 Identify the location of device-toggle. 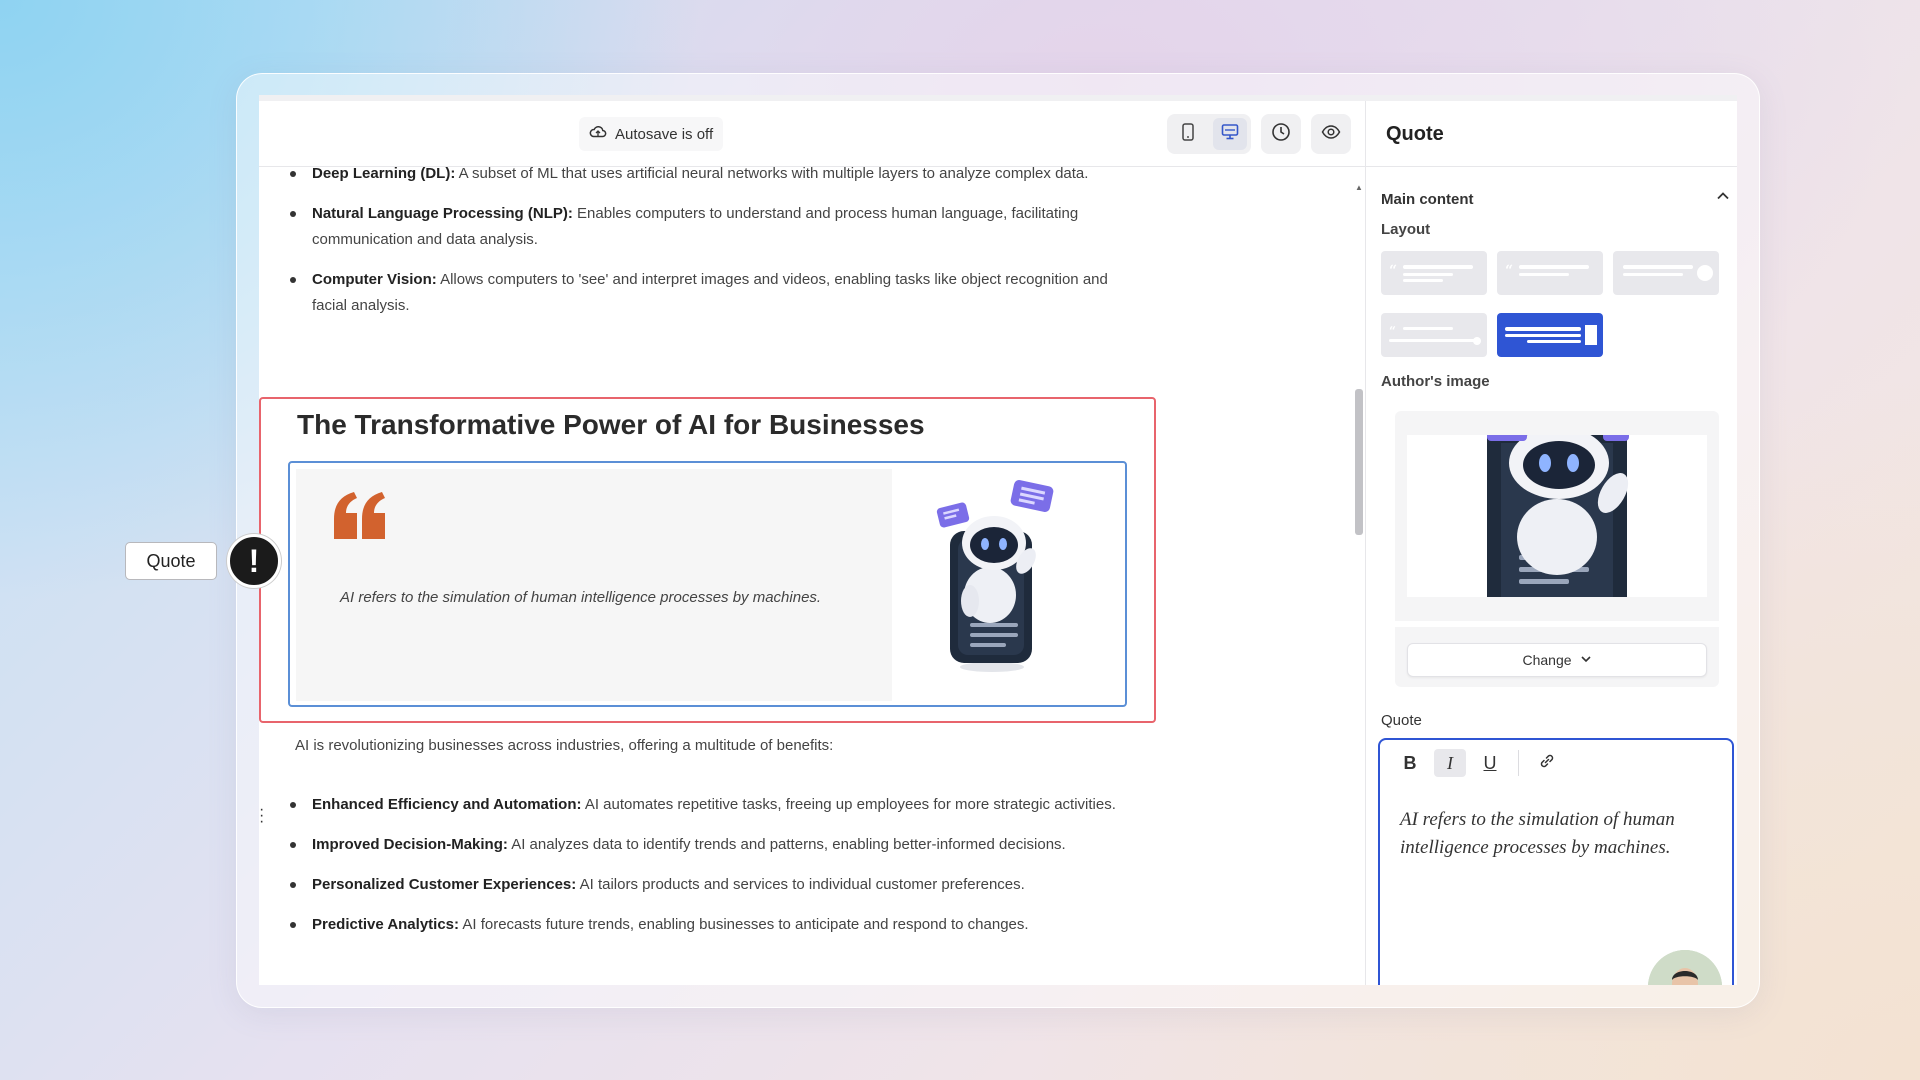
(1209, 134).